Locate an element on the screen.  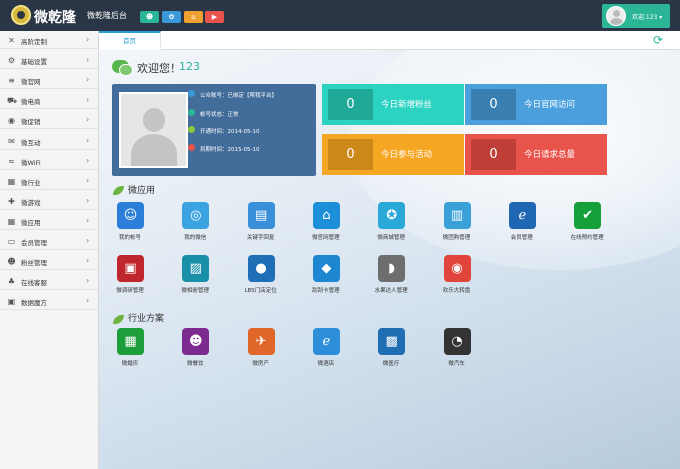
stat-new-fans: 0 今日新增粉丝 is located at coordinates (393, 104).